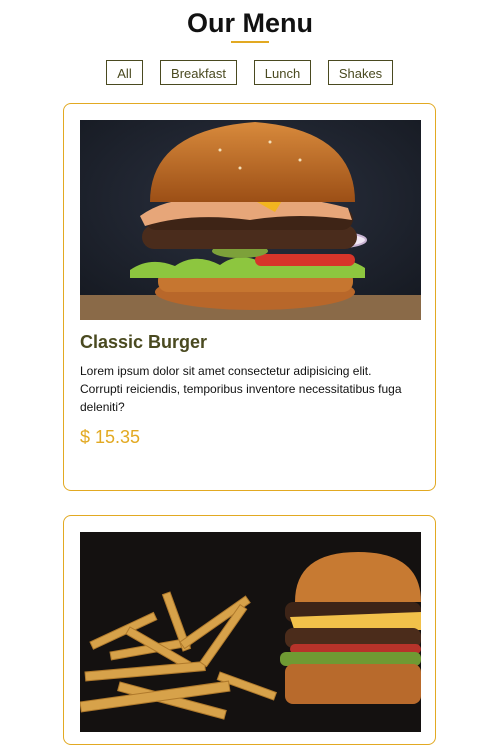 Image resolution: width=500 pixels, height=745 pixels. I want to click on filter-all-button: All, so click(124, 72).